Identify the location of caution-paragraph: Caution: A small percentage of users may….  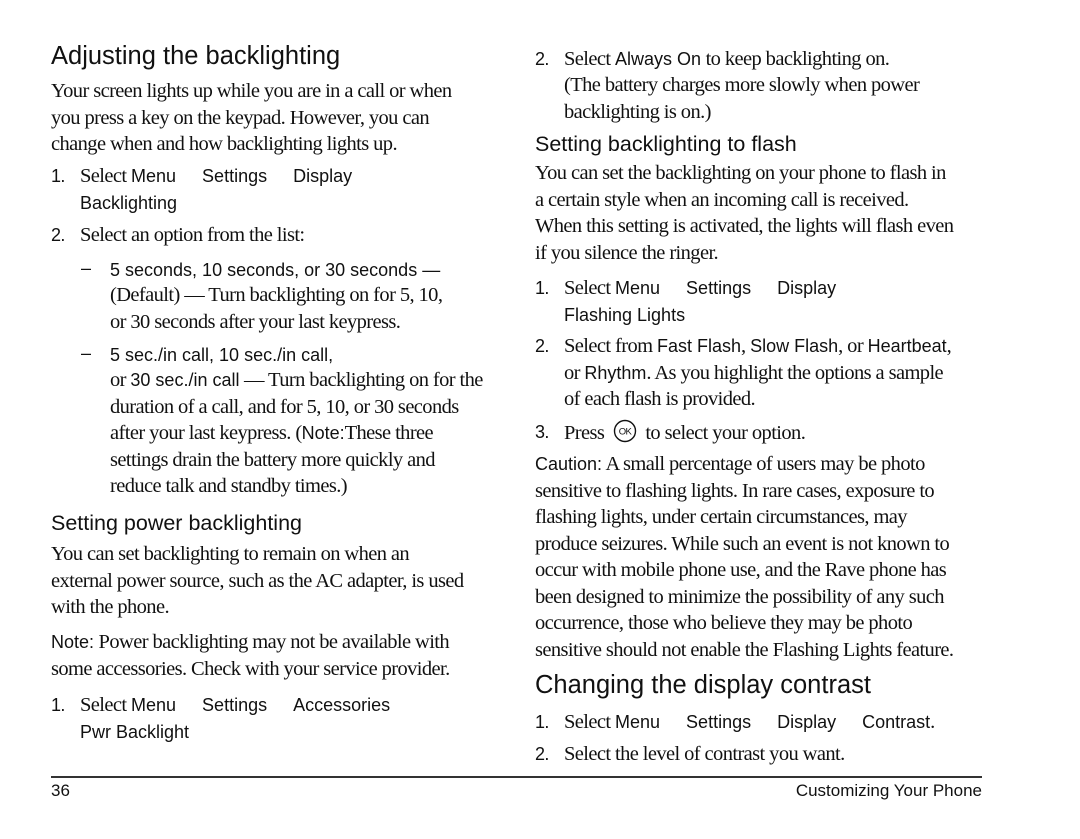
(744, 557).